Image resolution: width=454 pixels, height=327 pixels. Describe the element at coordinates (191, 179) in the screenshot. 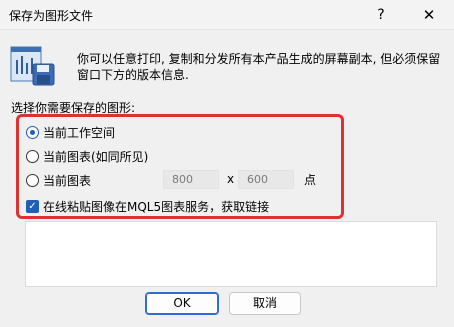

I see `width-input: 800` at that location.